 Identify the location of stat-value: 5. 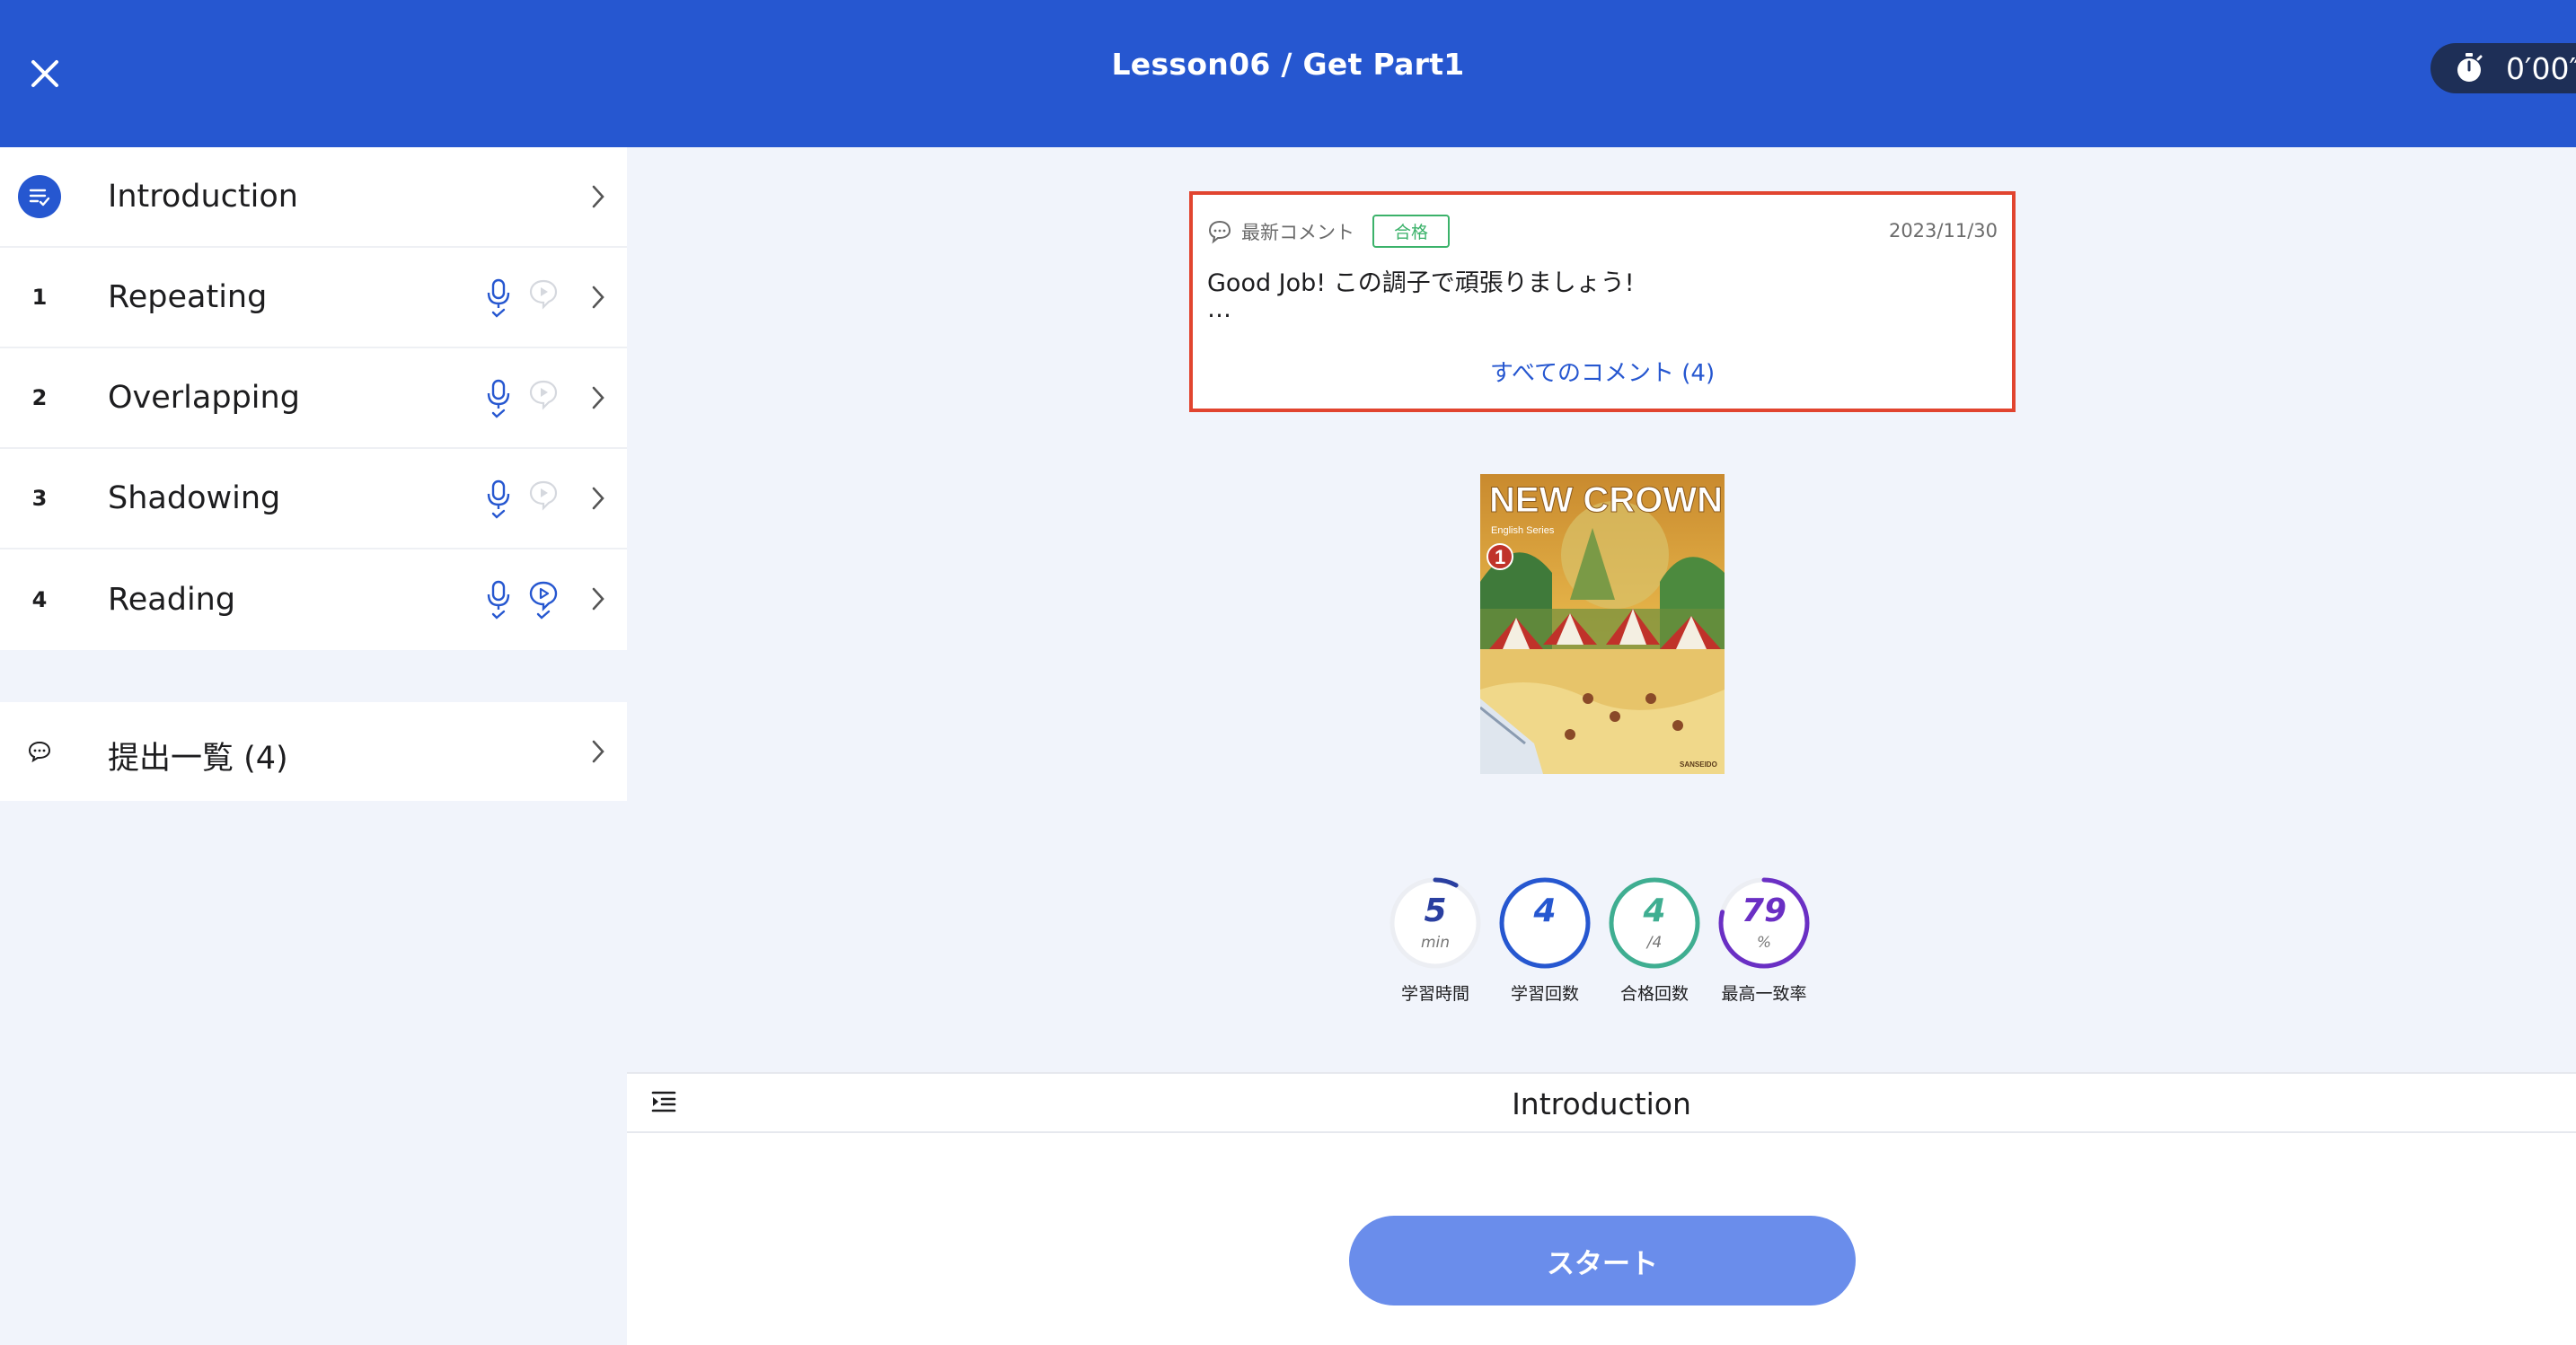
(1435, 910).